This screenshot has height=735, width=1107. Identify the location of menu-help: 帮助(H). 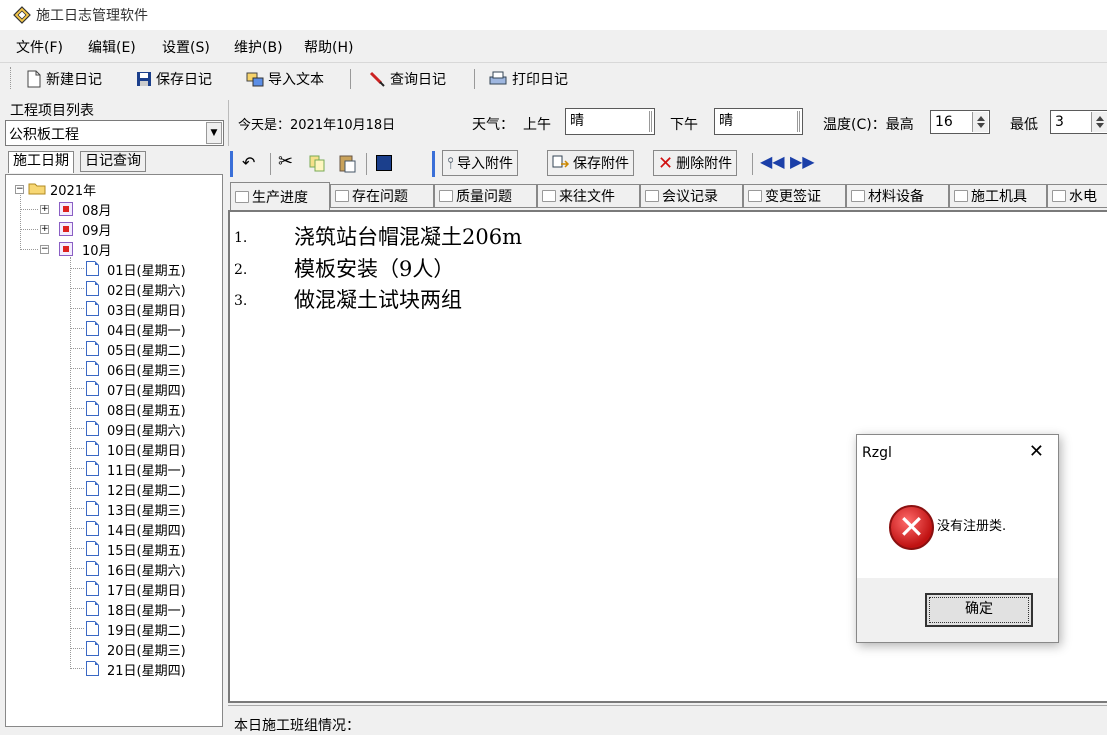
(328, 47).